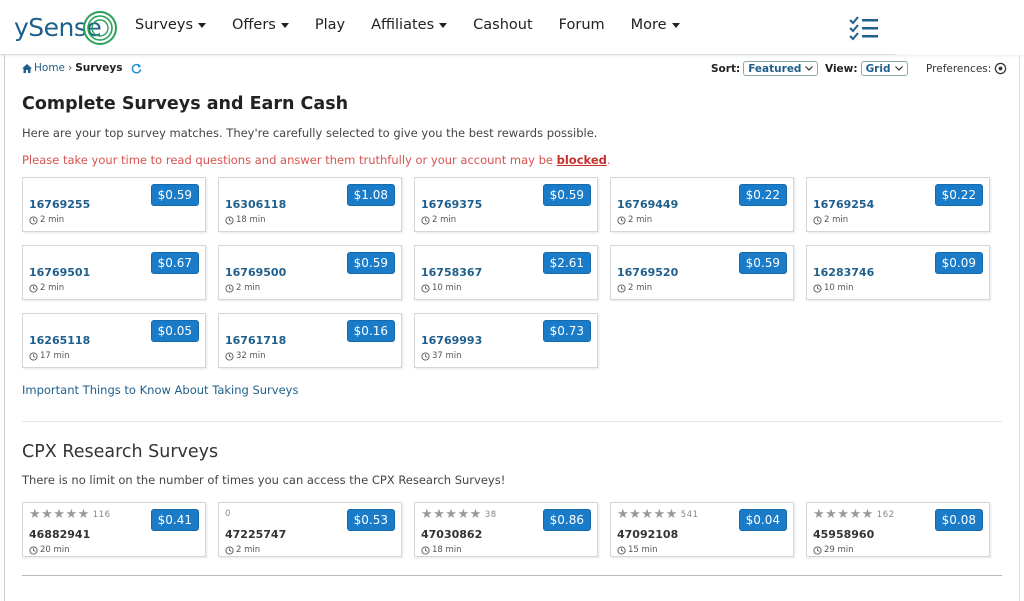 The width and height of the screenshot is (1024, 601). I want to click on preferences-label: Preferences:, so click(959, 68).